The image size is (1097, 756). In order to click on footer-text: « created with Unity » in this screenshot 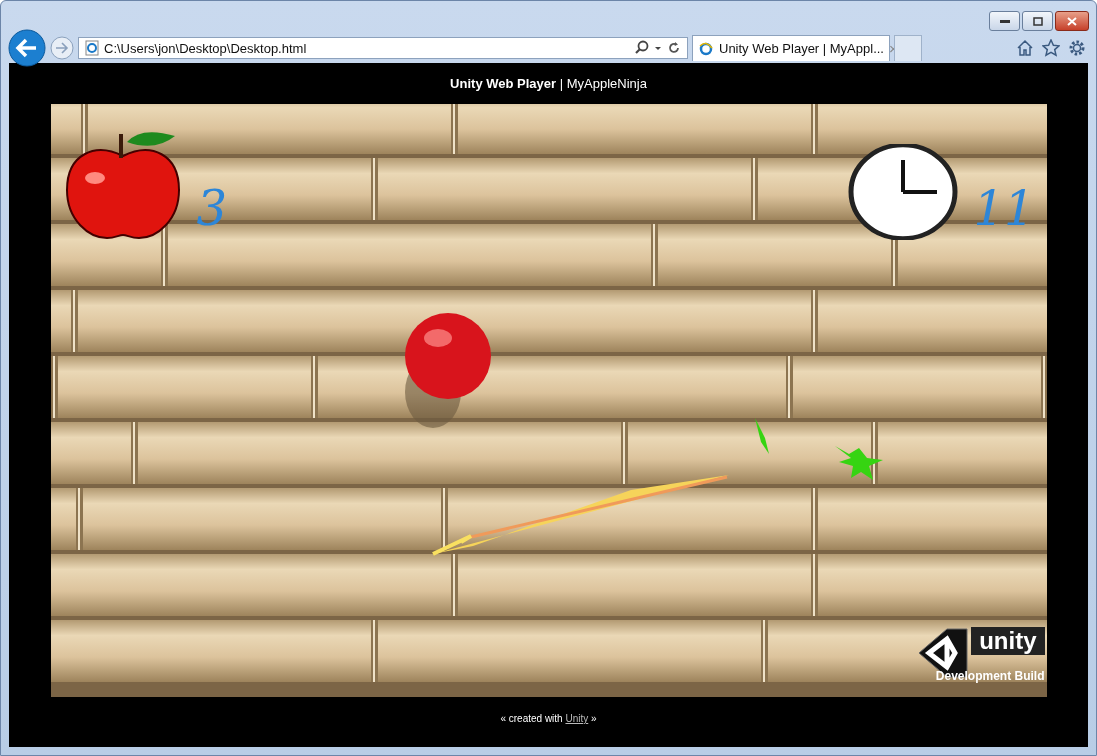, I will do `click(548, 718)`.